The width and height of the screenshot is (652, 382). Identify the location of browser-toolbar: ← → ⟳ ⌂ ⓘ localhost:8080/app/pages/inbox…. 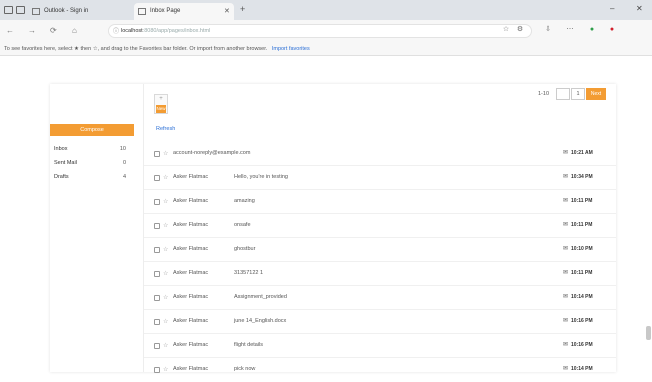
(326, 31).